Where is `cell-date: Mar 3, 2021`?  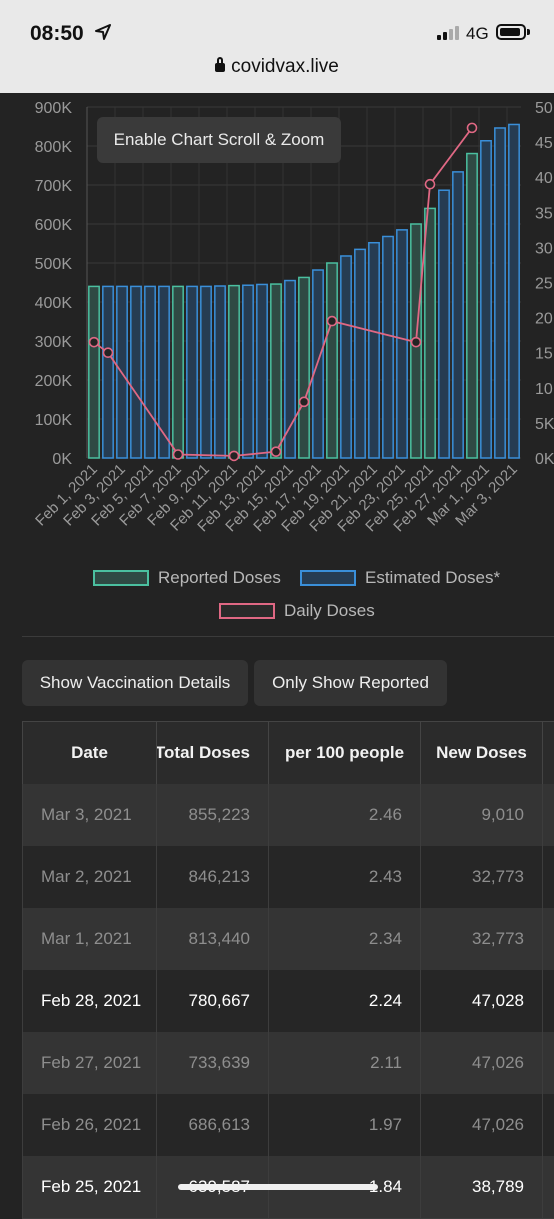 cell-date: Mar 3, 2021 is located at coordinates (89, 815).